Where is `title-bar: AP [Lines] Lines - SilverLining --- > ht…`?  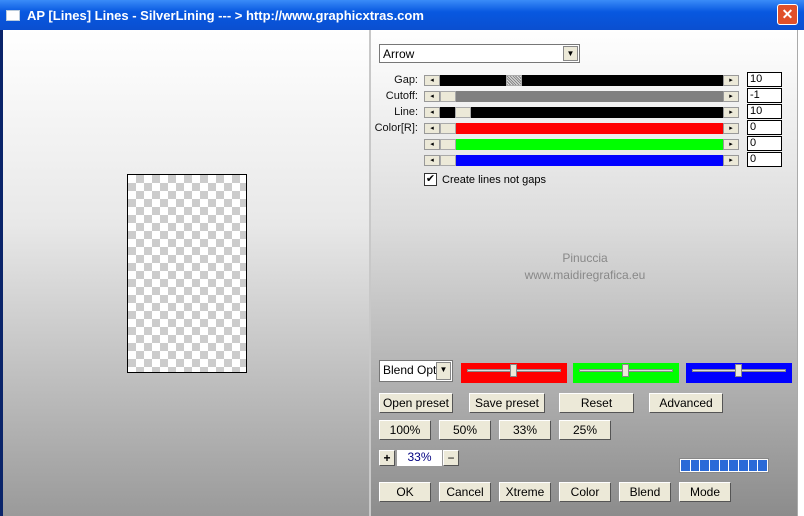
title-bar: AP [Lines] Lines - SilverLining --- > ht… is located at coordinates (402, 15).